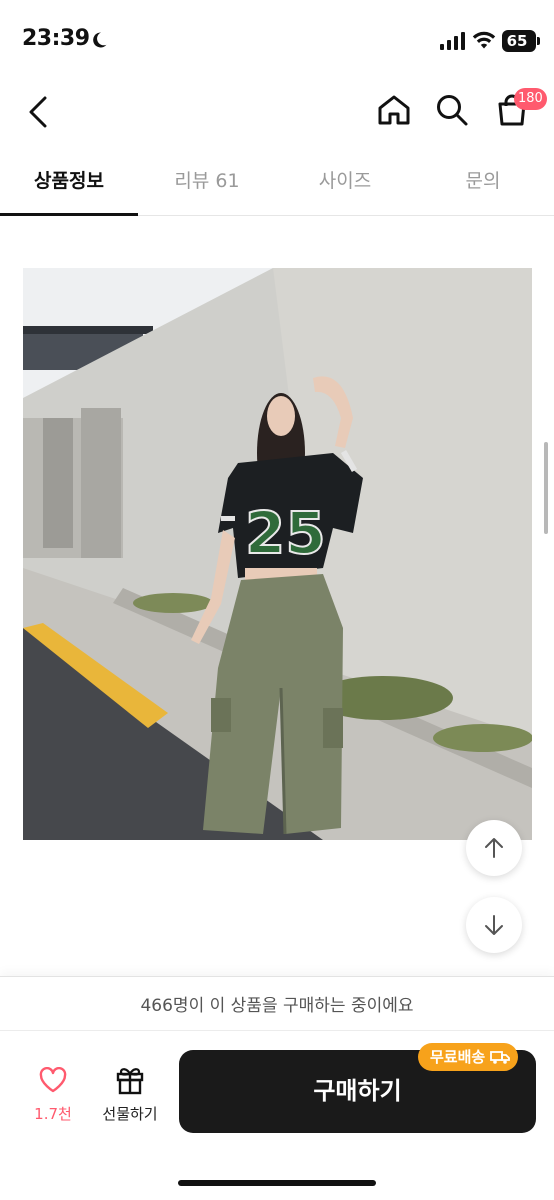 The width and height of the screenshot is (554, 1200). I want to click on cart-count-badge: 180, so click(530, 99).